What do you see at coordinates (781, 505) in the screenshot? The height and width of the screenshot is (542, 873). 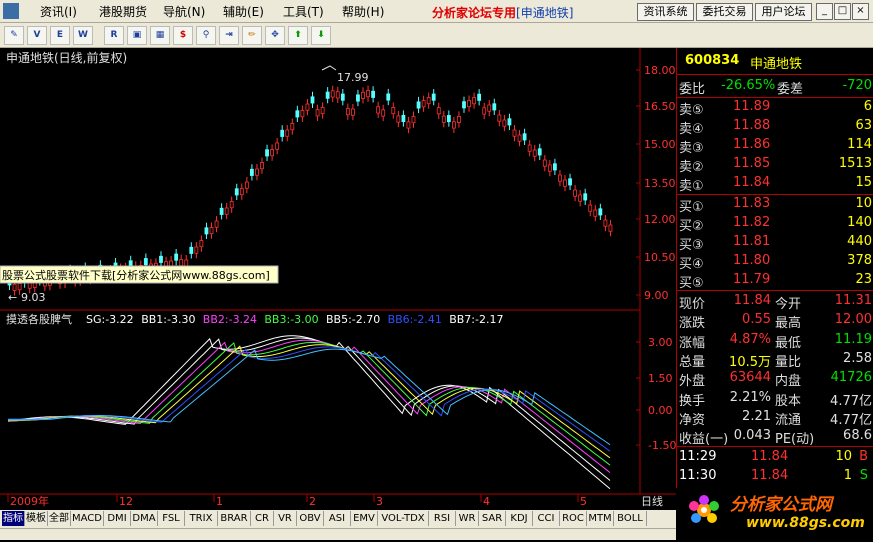 I see `logo-text: 分析家公式网` at bounding box center [781, 505].